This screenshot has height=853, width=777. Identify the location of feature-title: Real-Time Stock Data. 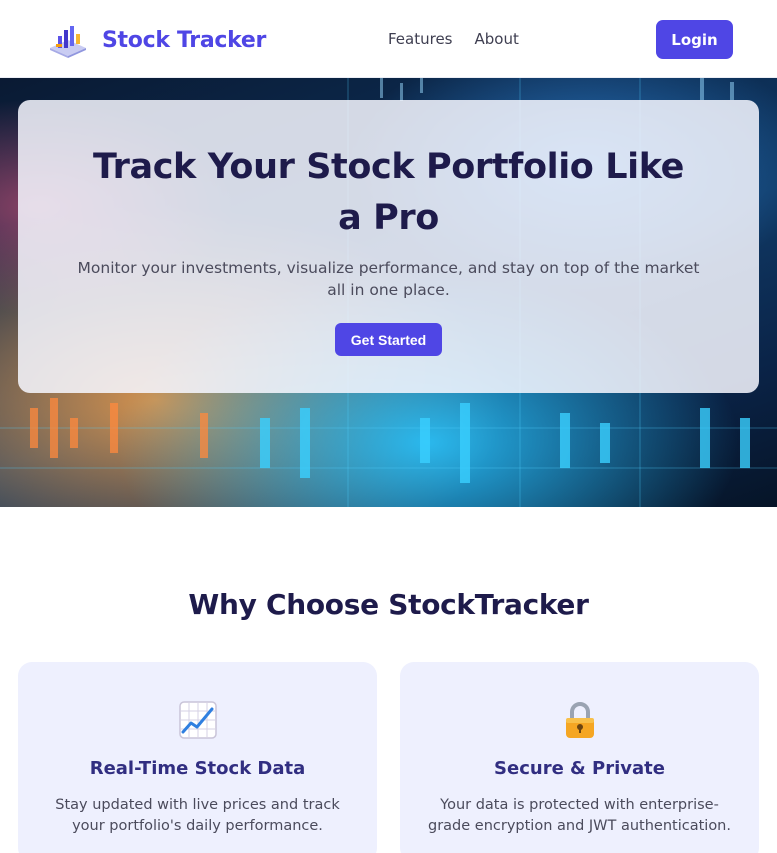
(197, 768).